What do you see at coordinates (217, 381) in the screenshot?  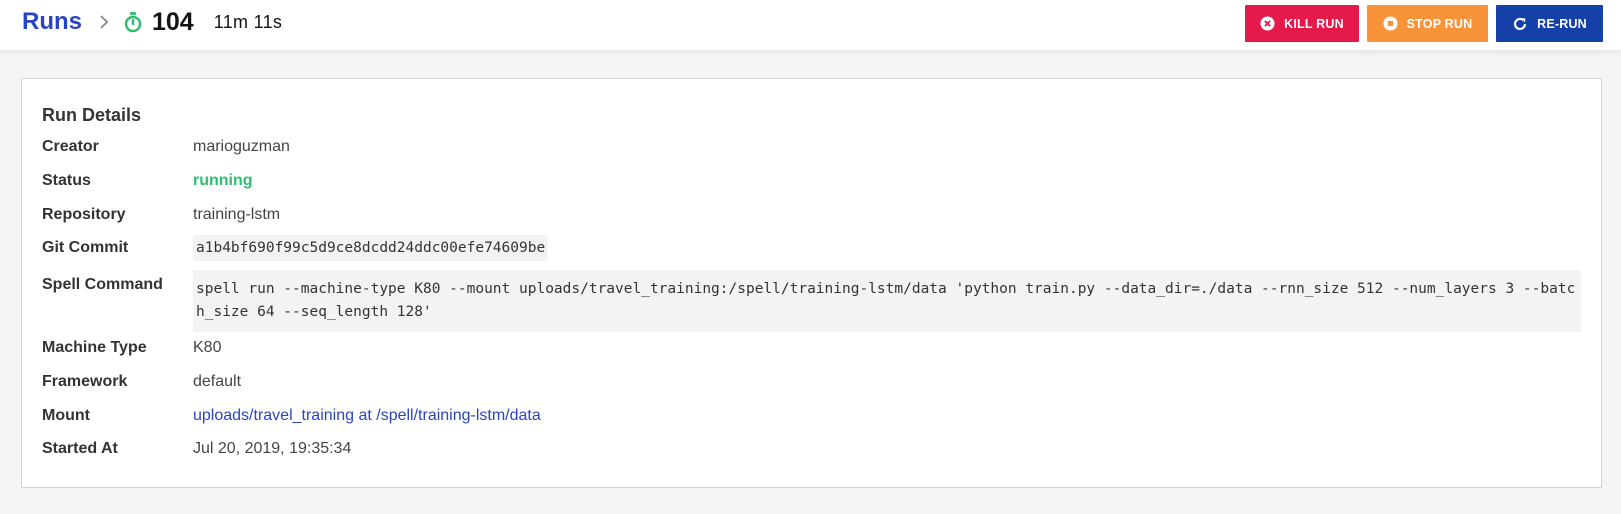 I see `framework-value: default` at bounding box center [217, 381].